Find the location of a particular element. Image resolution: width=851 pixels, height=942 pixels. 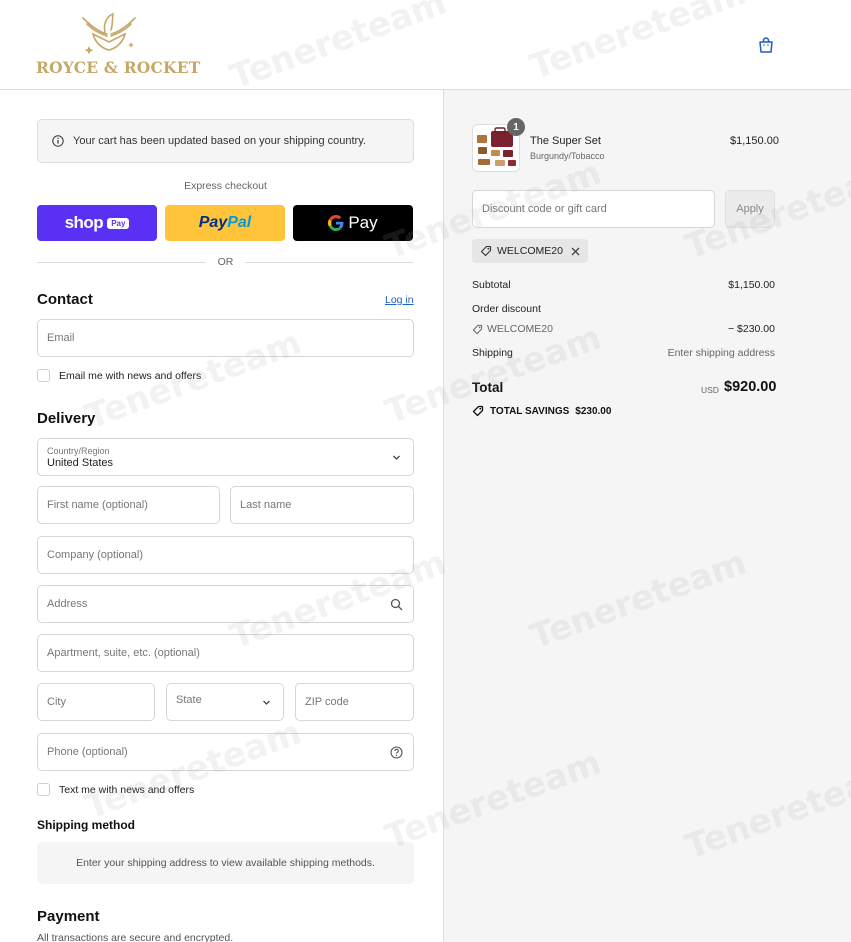

total-value: $920.00 is located at coordinates (750, 387).